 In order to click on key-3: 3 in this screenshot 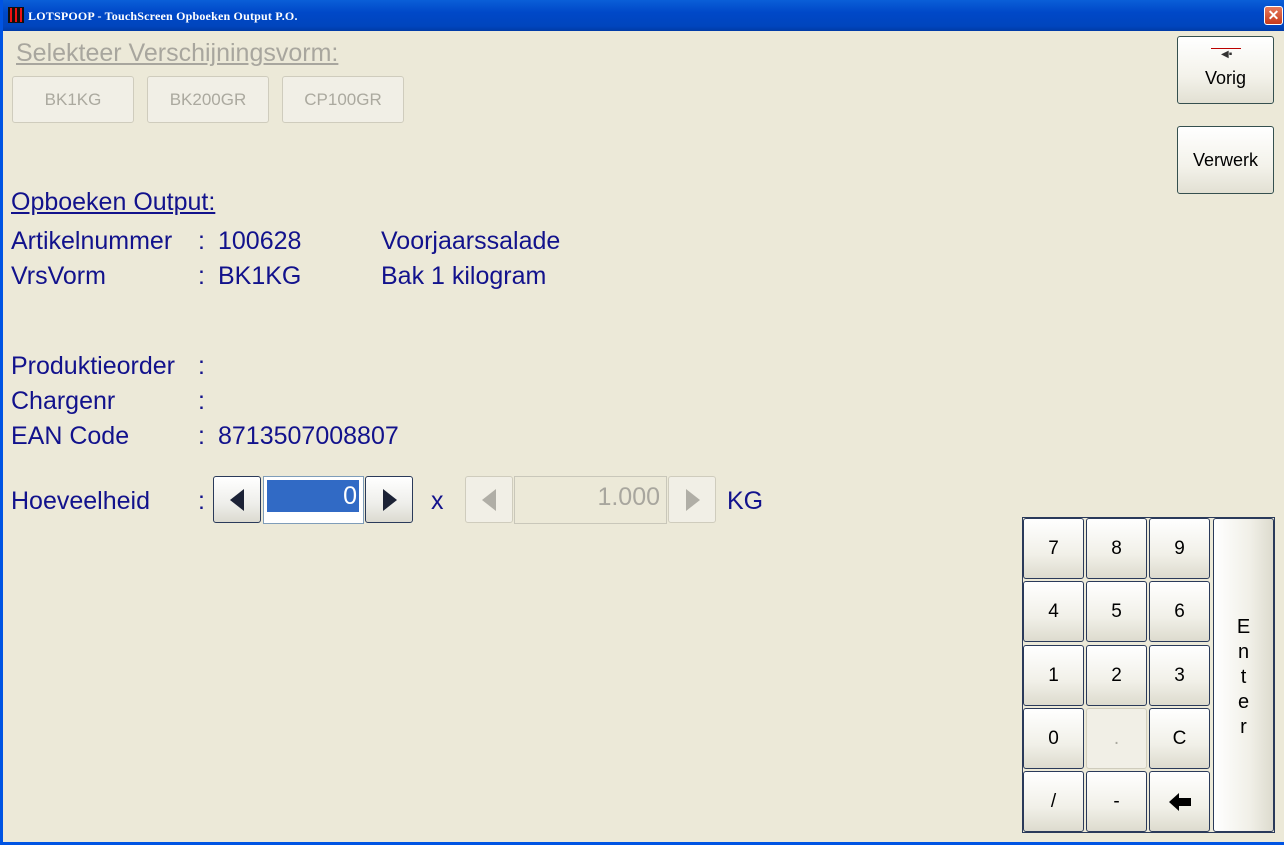, I will do `click(1179, 675)`.